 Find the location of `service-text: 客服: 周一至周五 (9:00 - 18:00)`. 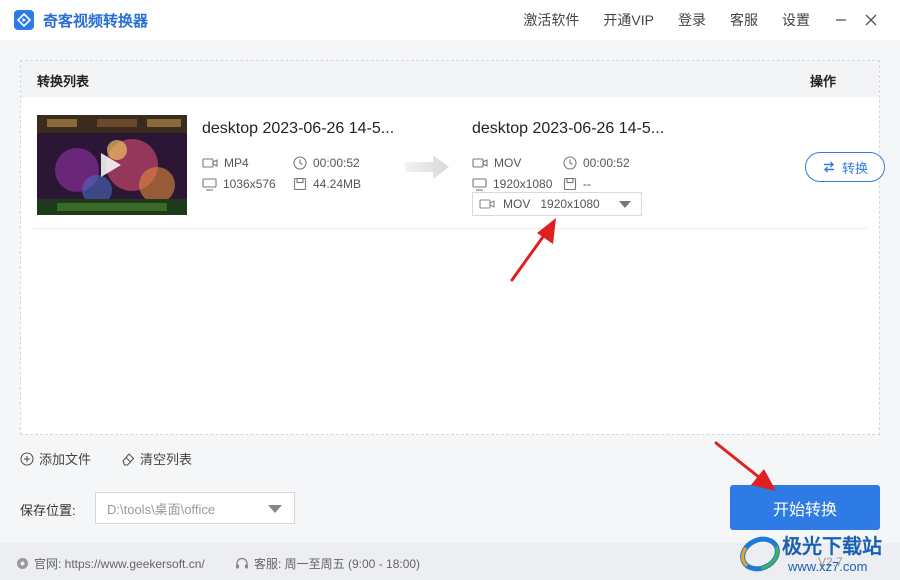

service-text: 客服: 周一至周五 (9:00 - 18:00) is located at coordinates (337, 564).